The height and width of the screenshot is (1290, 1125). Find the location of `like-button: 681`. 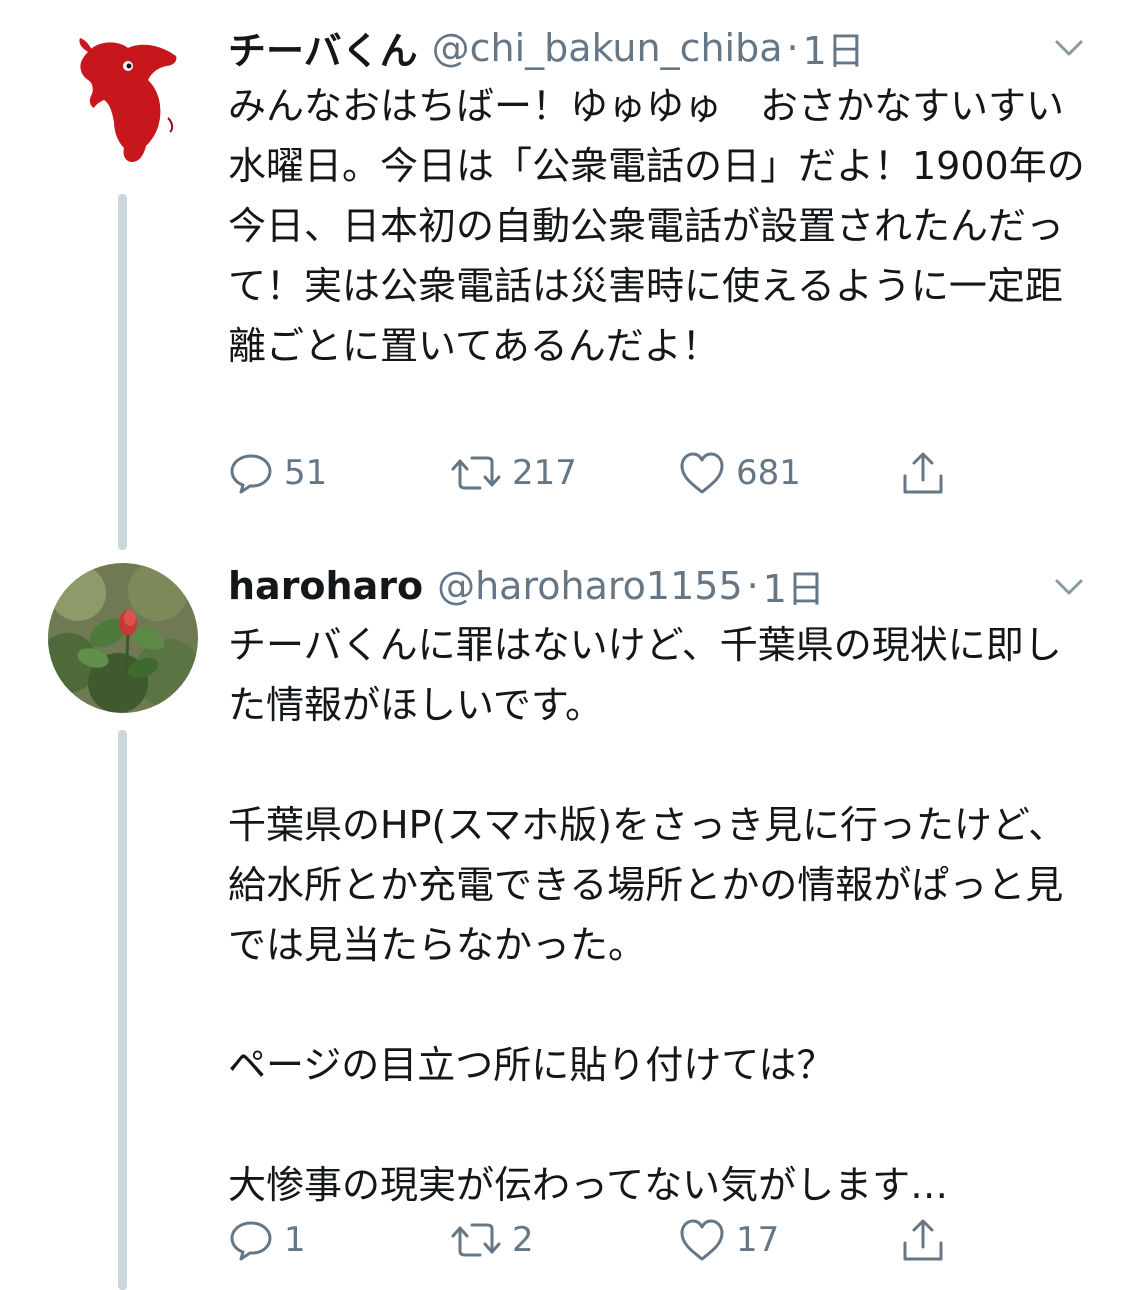

like-button: 681 is located at coordinates (739, 473).